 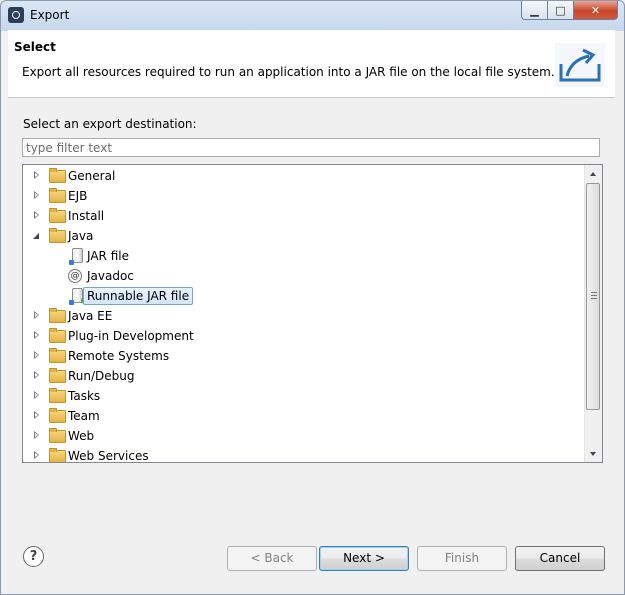 What do you see at coordinates (92, 176) in the screenshot?
I see `tree-item-label: General` at bounding box center [92, 176].